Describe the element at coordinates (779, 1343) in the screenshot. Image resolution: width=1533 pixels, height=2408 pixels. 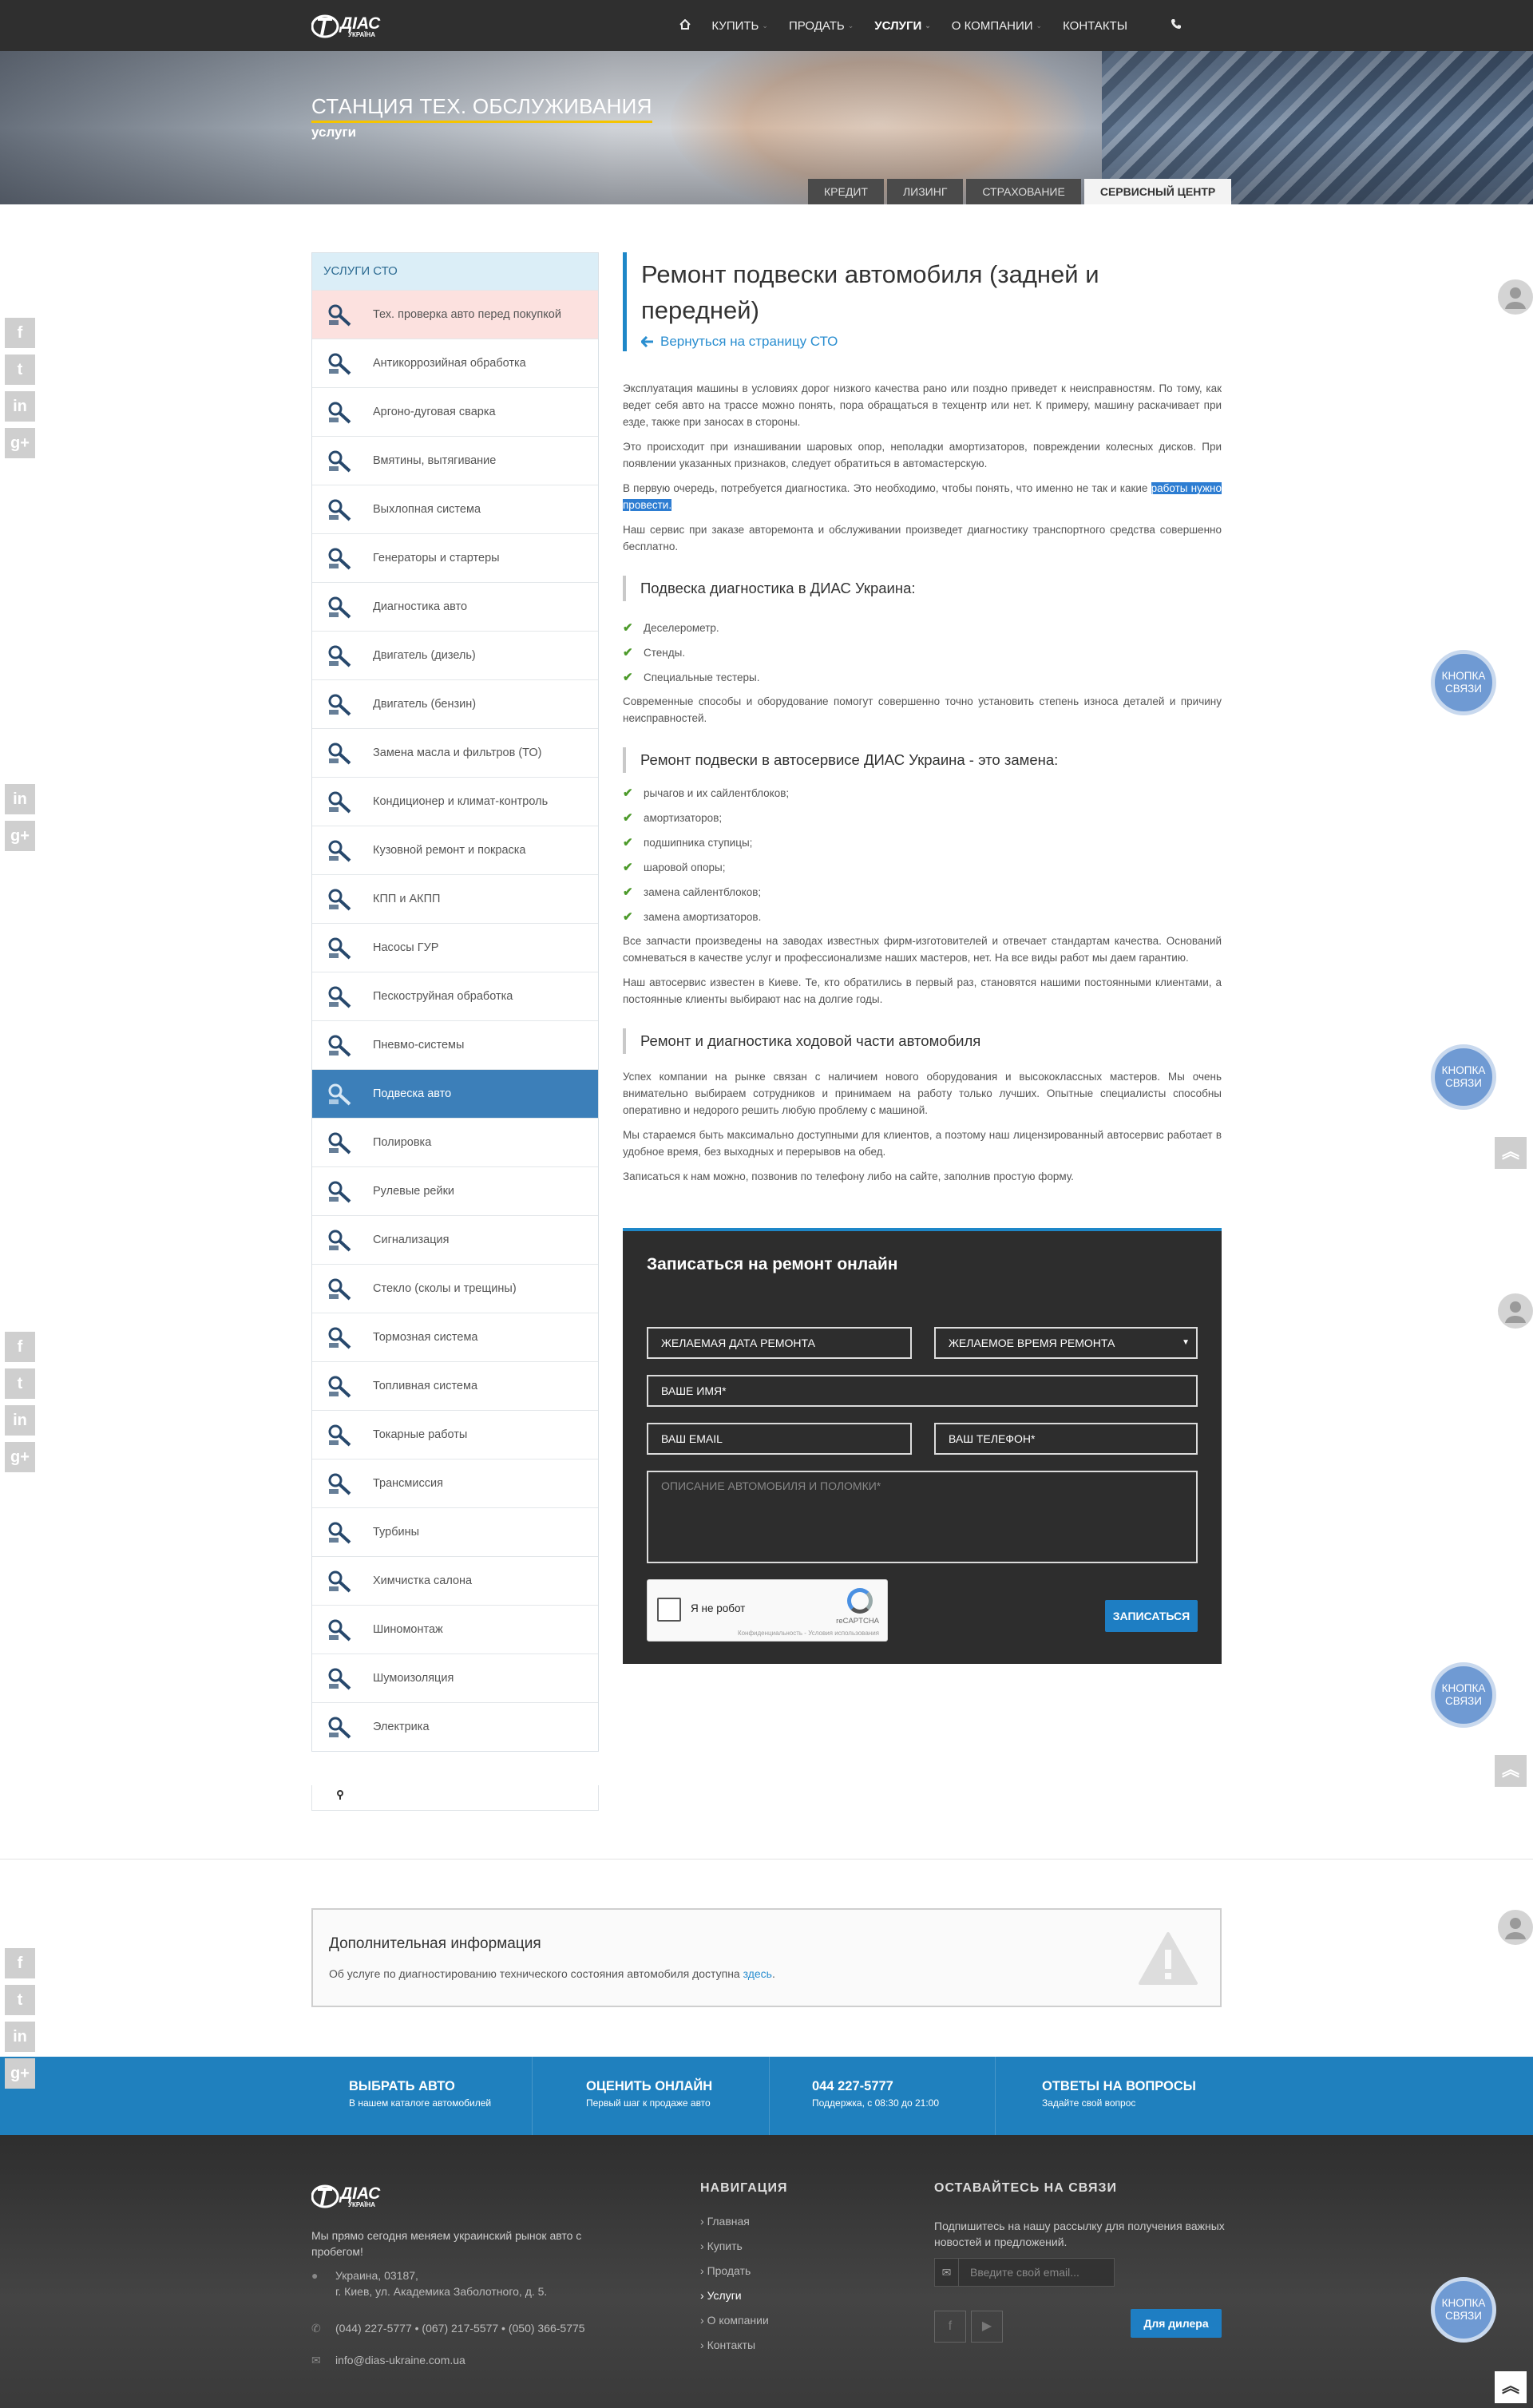
I see `date-field: ЖЕЛАЕМАЯ ДАТА РЕМОНТА` at that location.